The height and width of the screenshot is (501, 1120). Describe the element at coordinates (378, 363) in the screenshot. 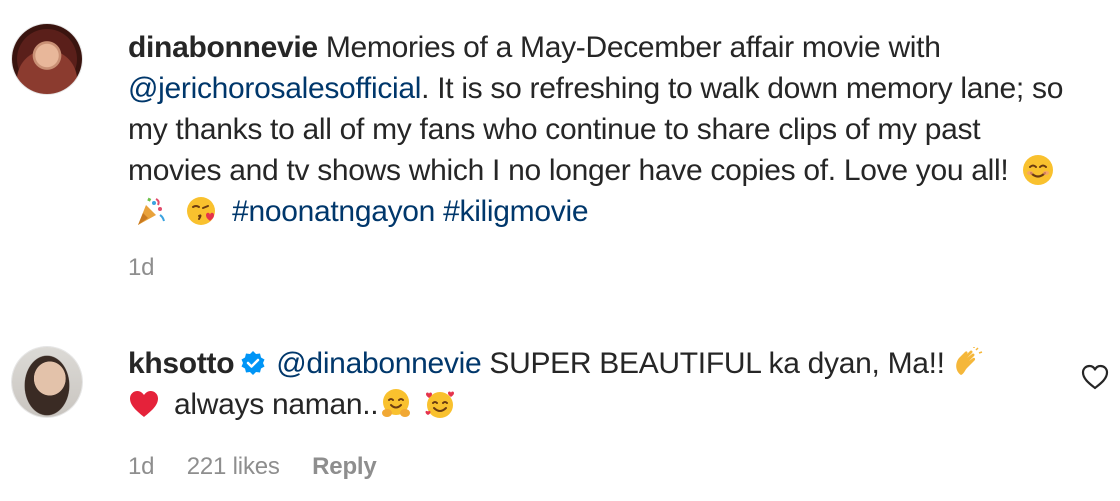

I see `comment-mention: @dinabonnevie` at that location.